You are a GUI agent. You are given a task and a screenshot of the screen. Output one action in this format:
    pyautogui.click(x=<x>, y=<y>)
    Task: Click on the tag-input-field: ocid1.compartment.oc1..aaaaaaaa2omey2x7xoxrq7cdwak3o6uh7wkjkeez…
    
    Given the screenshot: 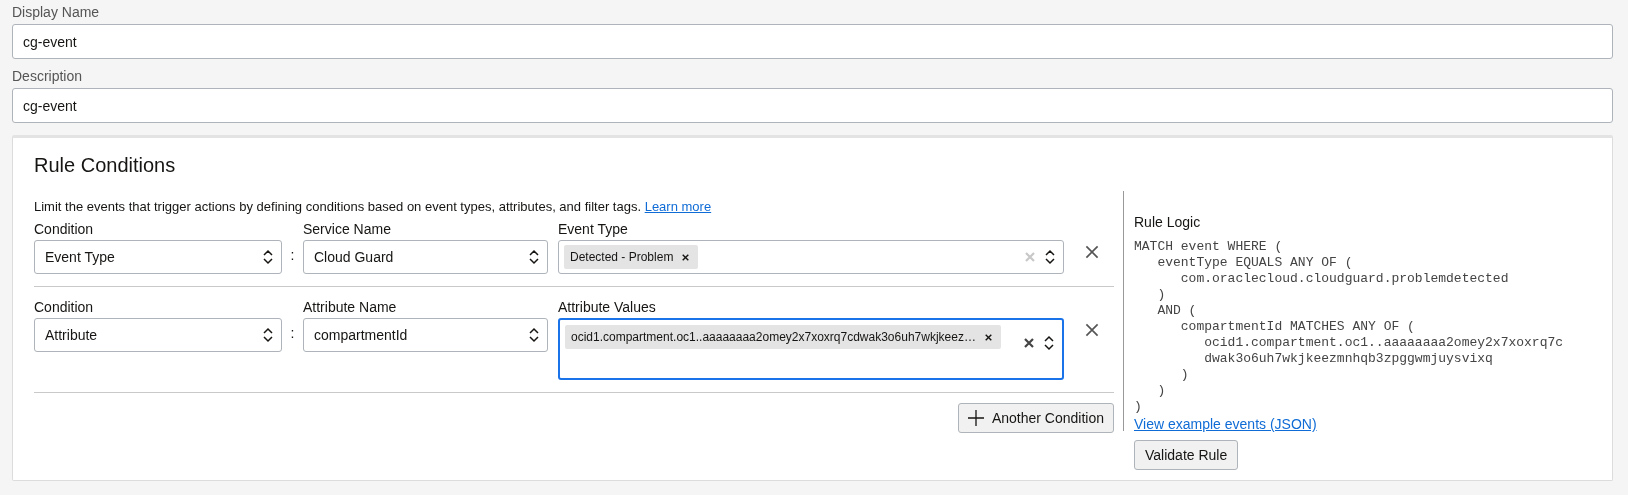 What is the action you would take?
    pyautogui.click(x=811, y=349)
    